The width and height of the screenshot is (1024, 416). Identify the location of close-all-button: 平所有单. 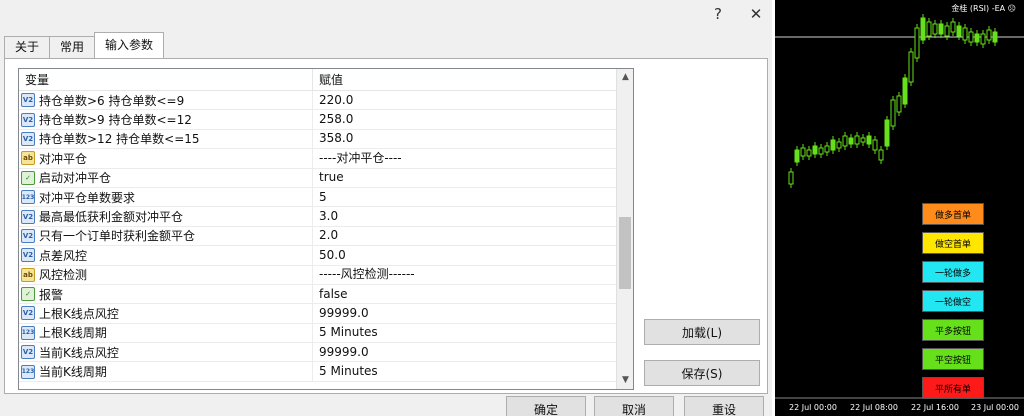
(953, 388).